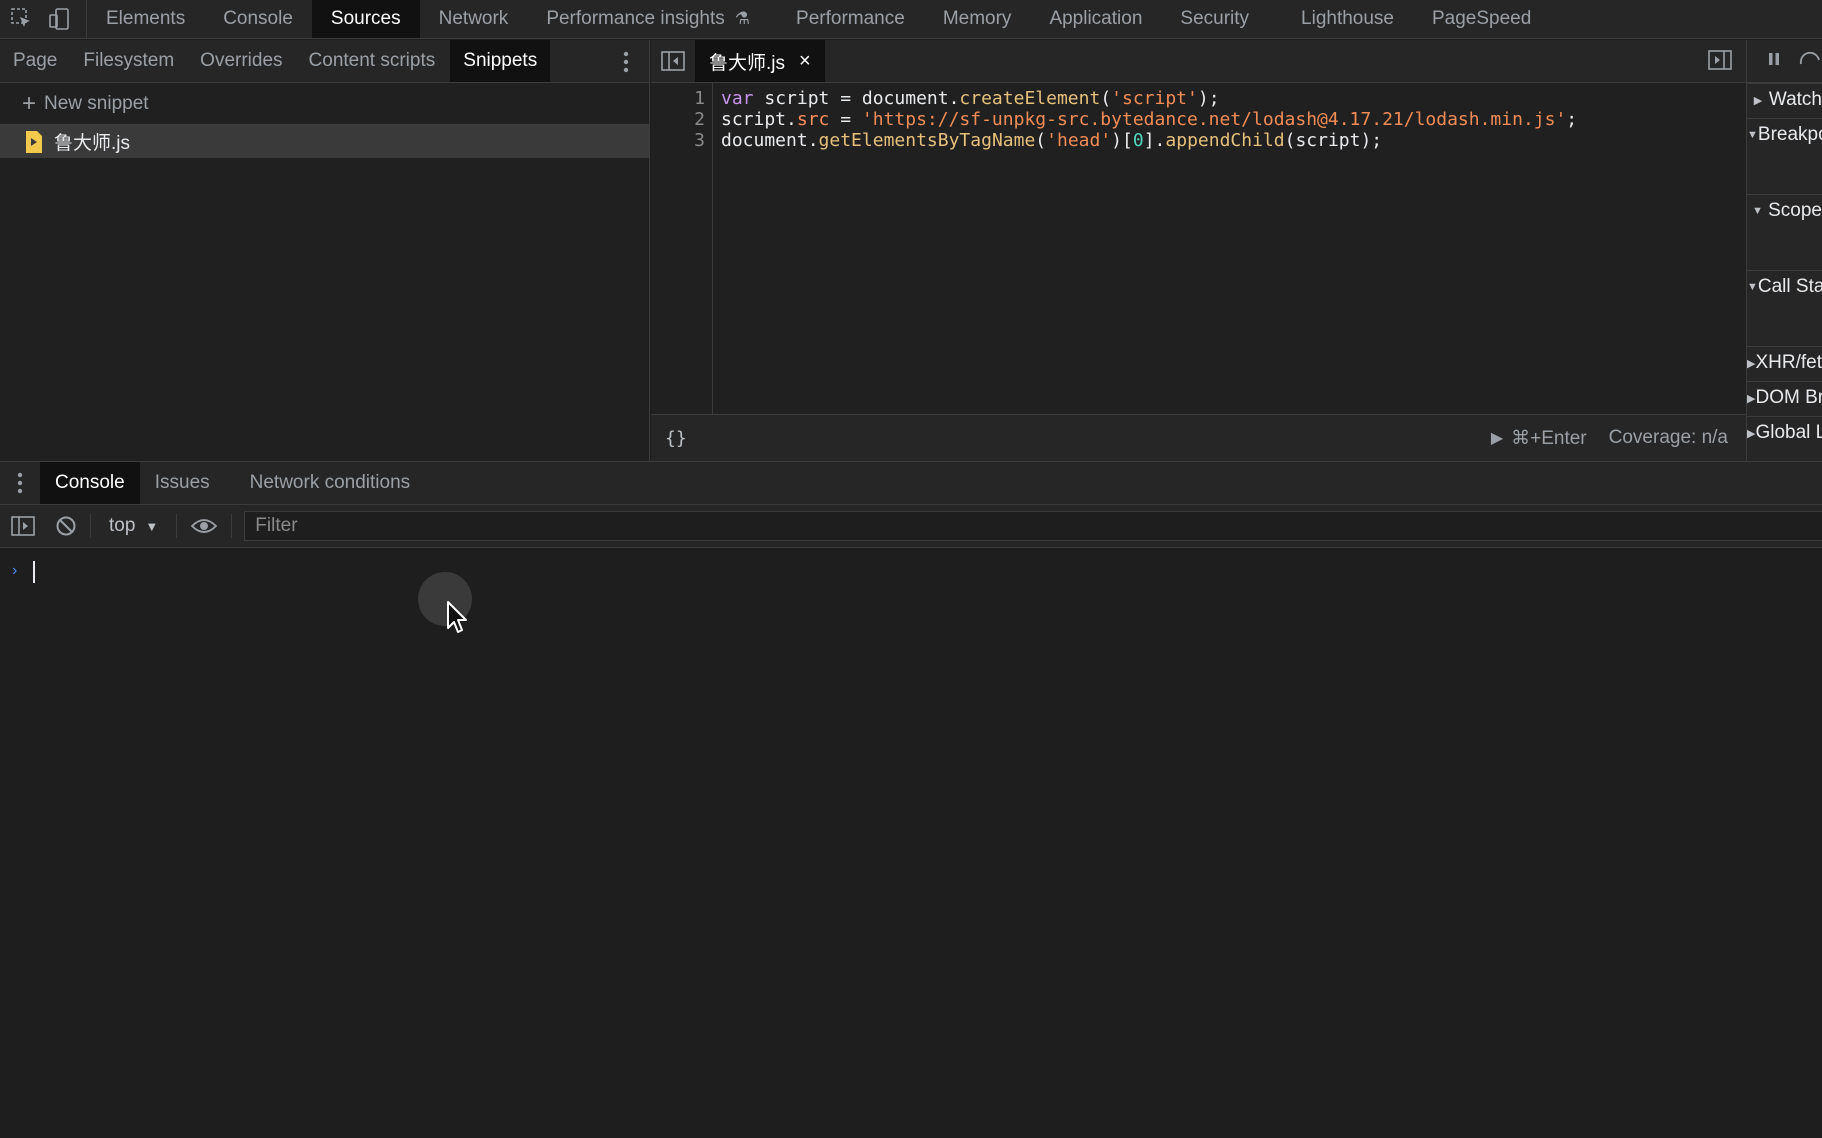 This screenshot has width=1822, height=1138. Describe the element at coordinates (60, 19) in the screenshot. I see `device-toolbar-icon` at that location.